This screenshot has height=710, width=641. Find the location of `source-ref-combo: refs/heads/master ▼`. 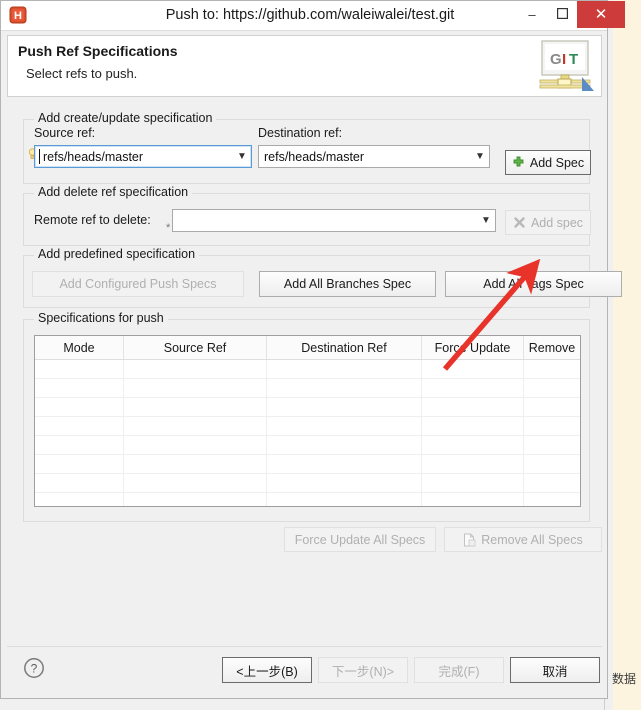

source-ref-combo: refs/heads/master ▼ is located at coordinates (143, 156).